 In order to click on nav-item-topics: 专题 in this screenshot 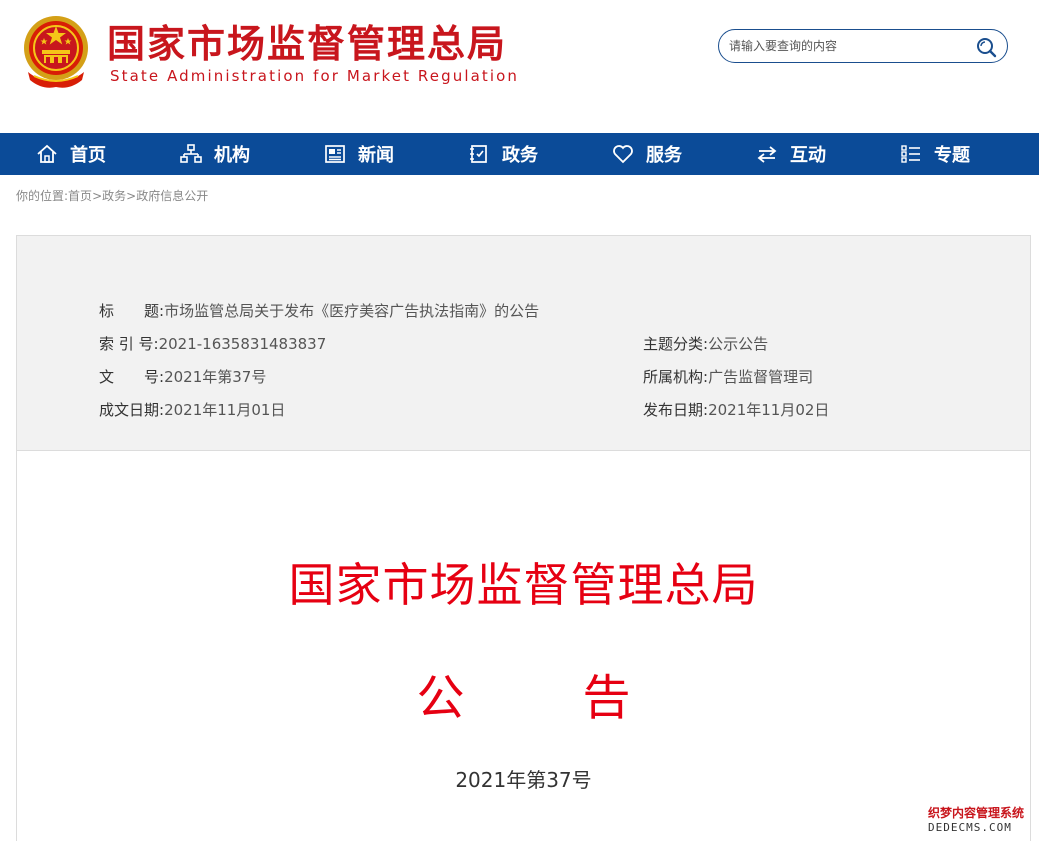, I will do `click(936, 154)`.